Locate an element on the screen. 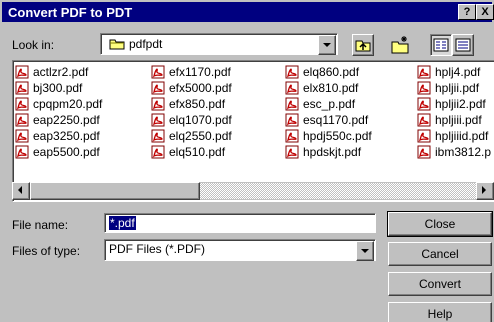  convert-button: Convert is located at coordinates (440, 284).